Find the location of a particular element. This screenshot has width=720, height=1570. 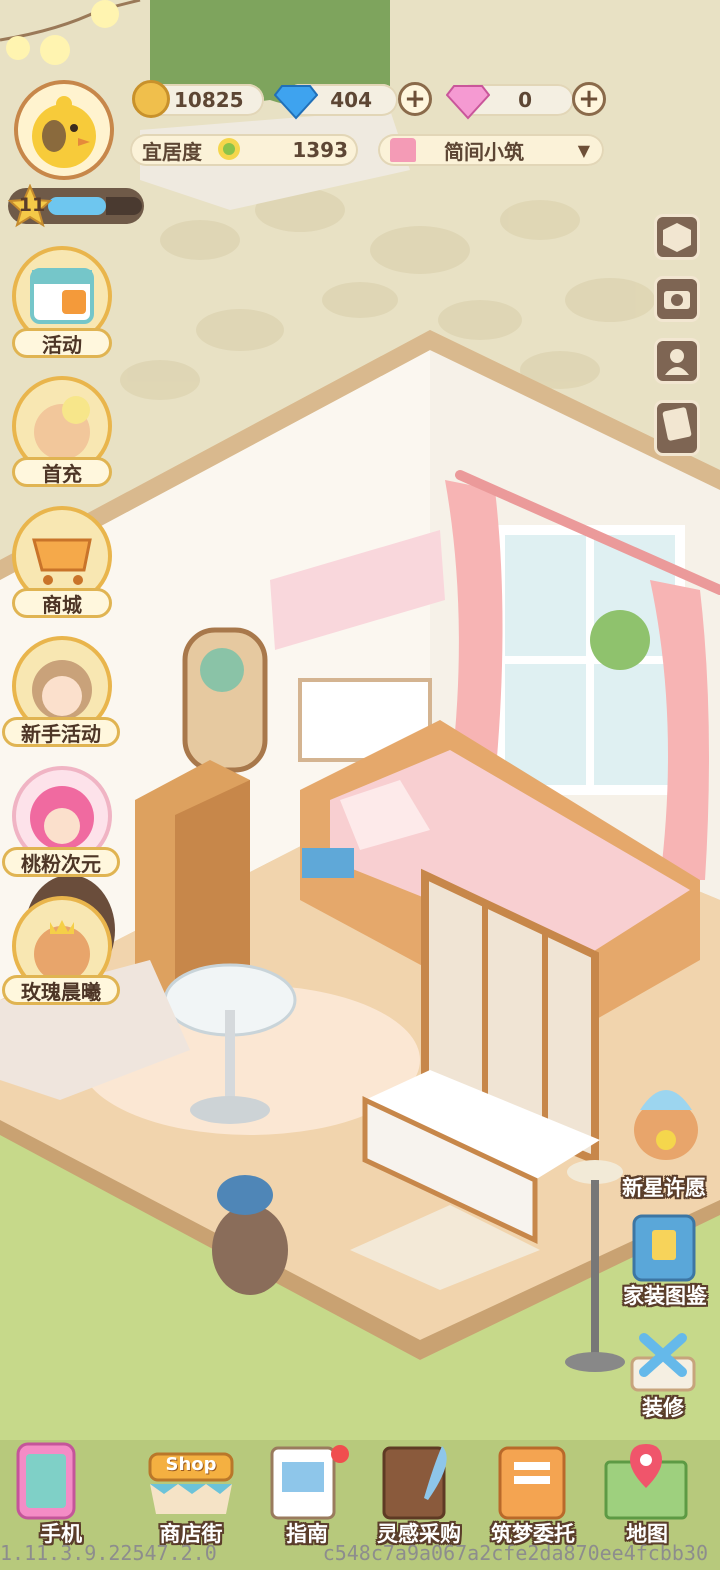

box-icon is located at coordinates (677, 237).